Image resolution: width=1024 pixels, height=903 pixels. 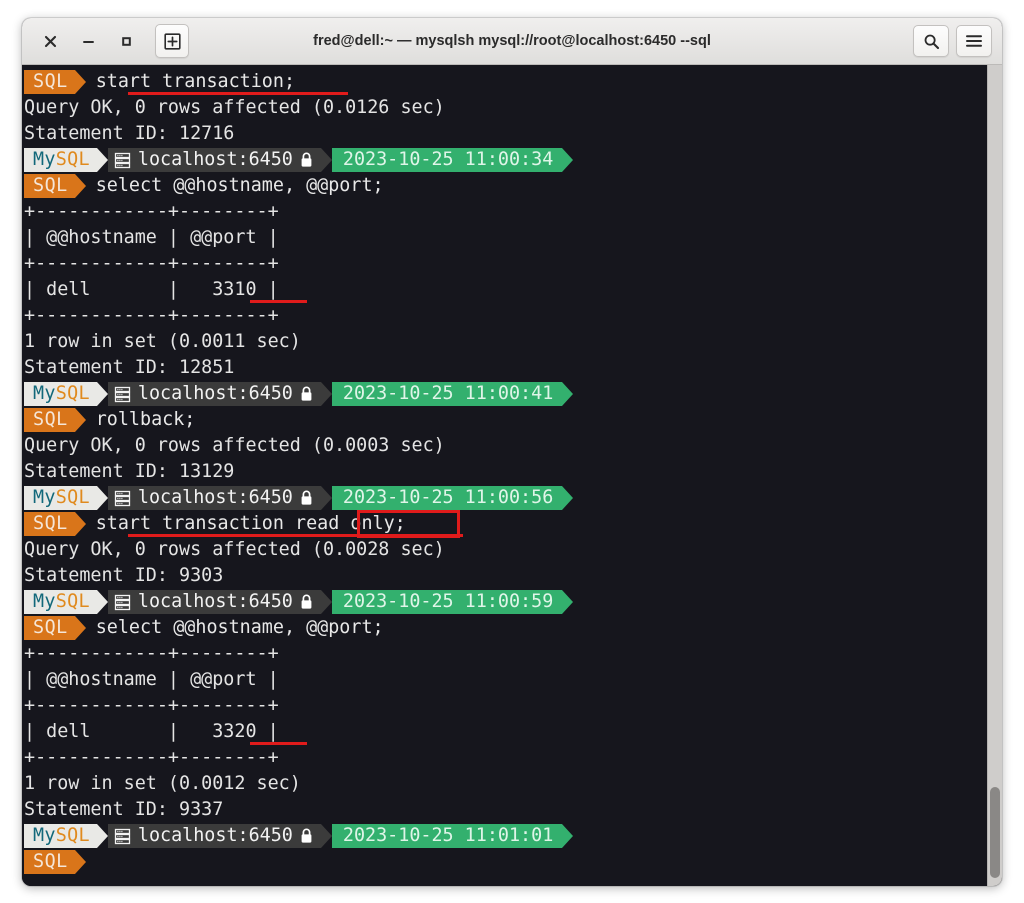 I want to click on terminal-output-text: Statement ID: 9303, so click(x=124, y=575).